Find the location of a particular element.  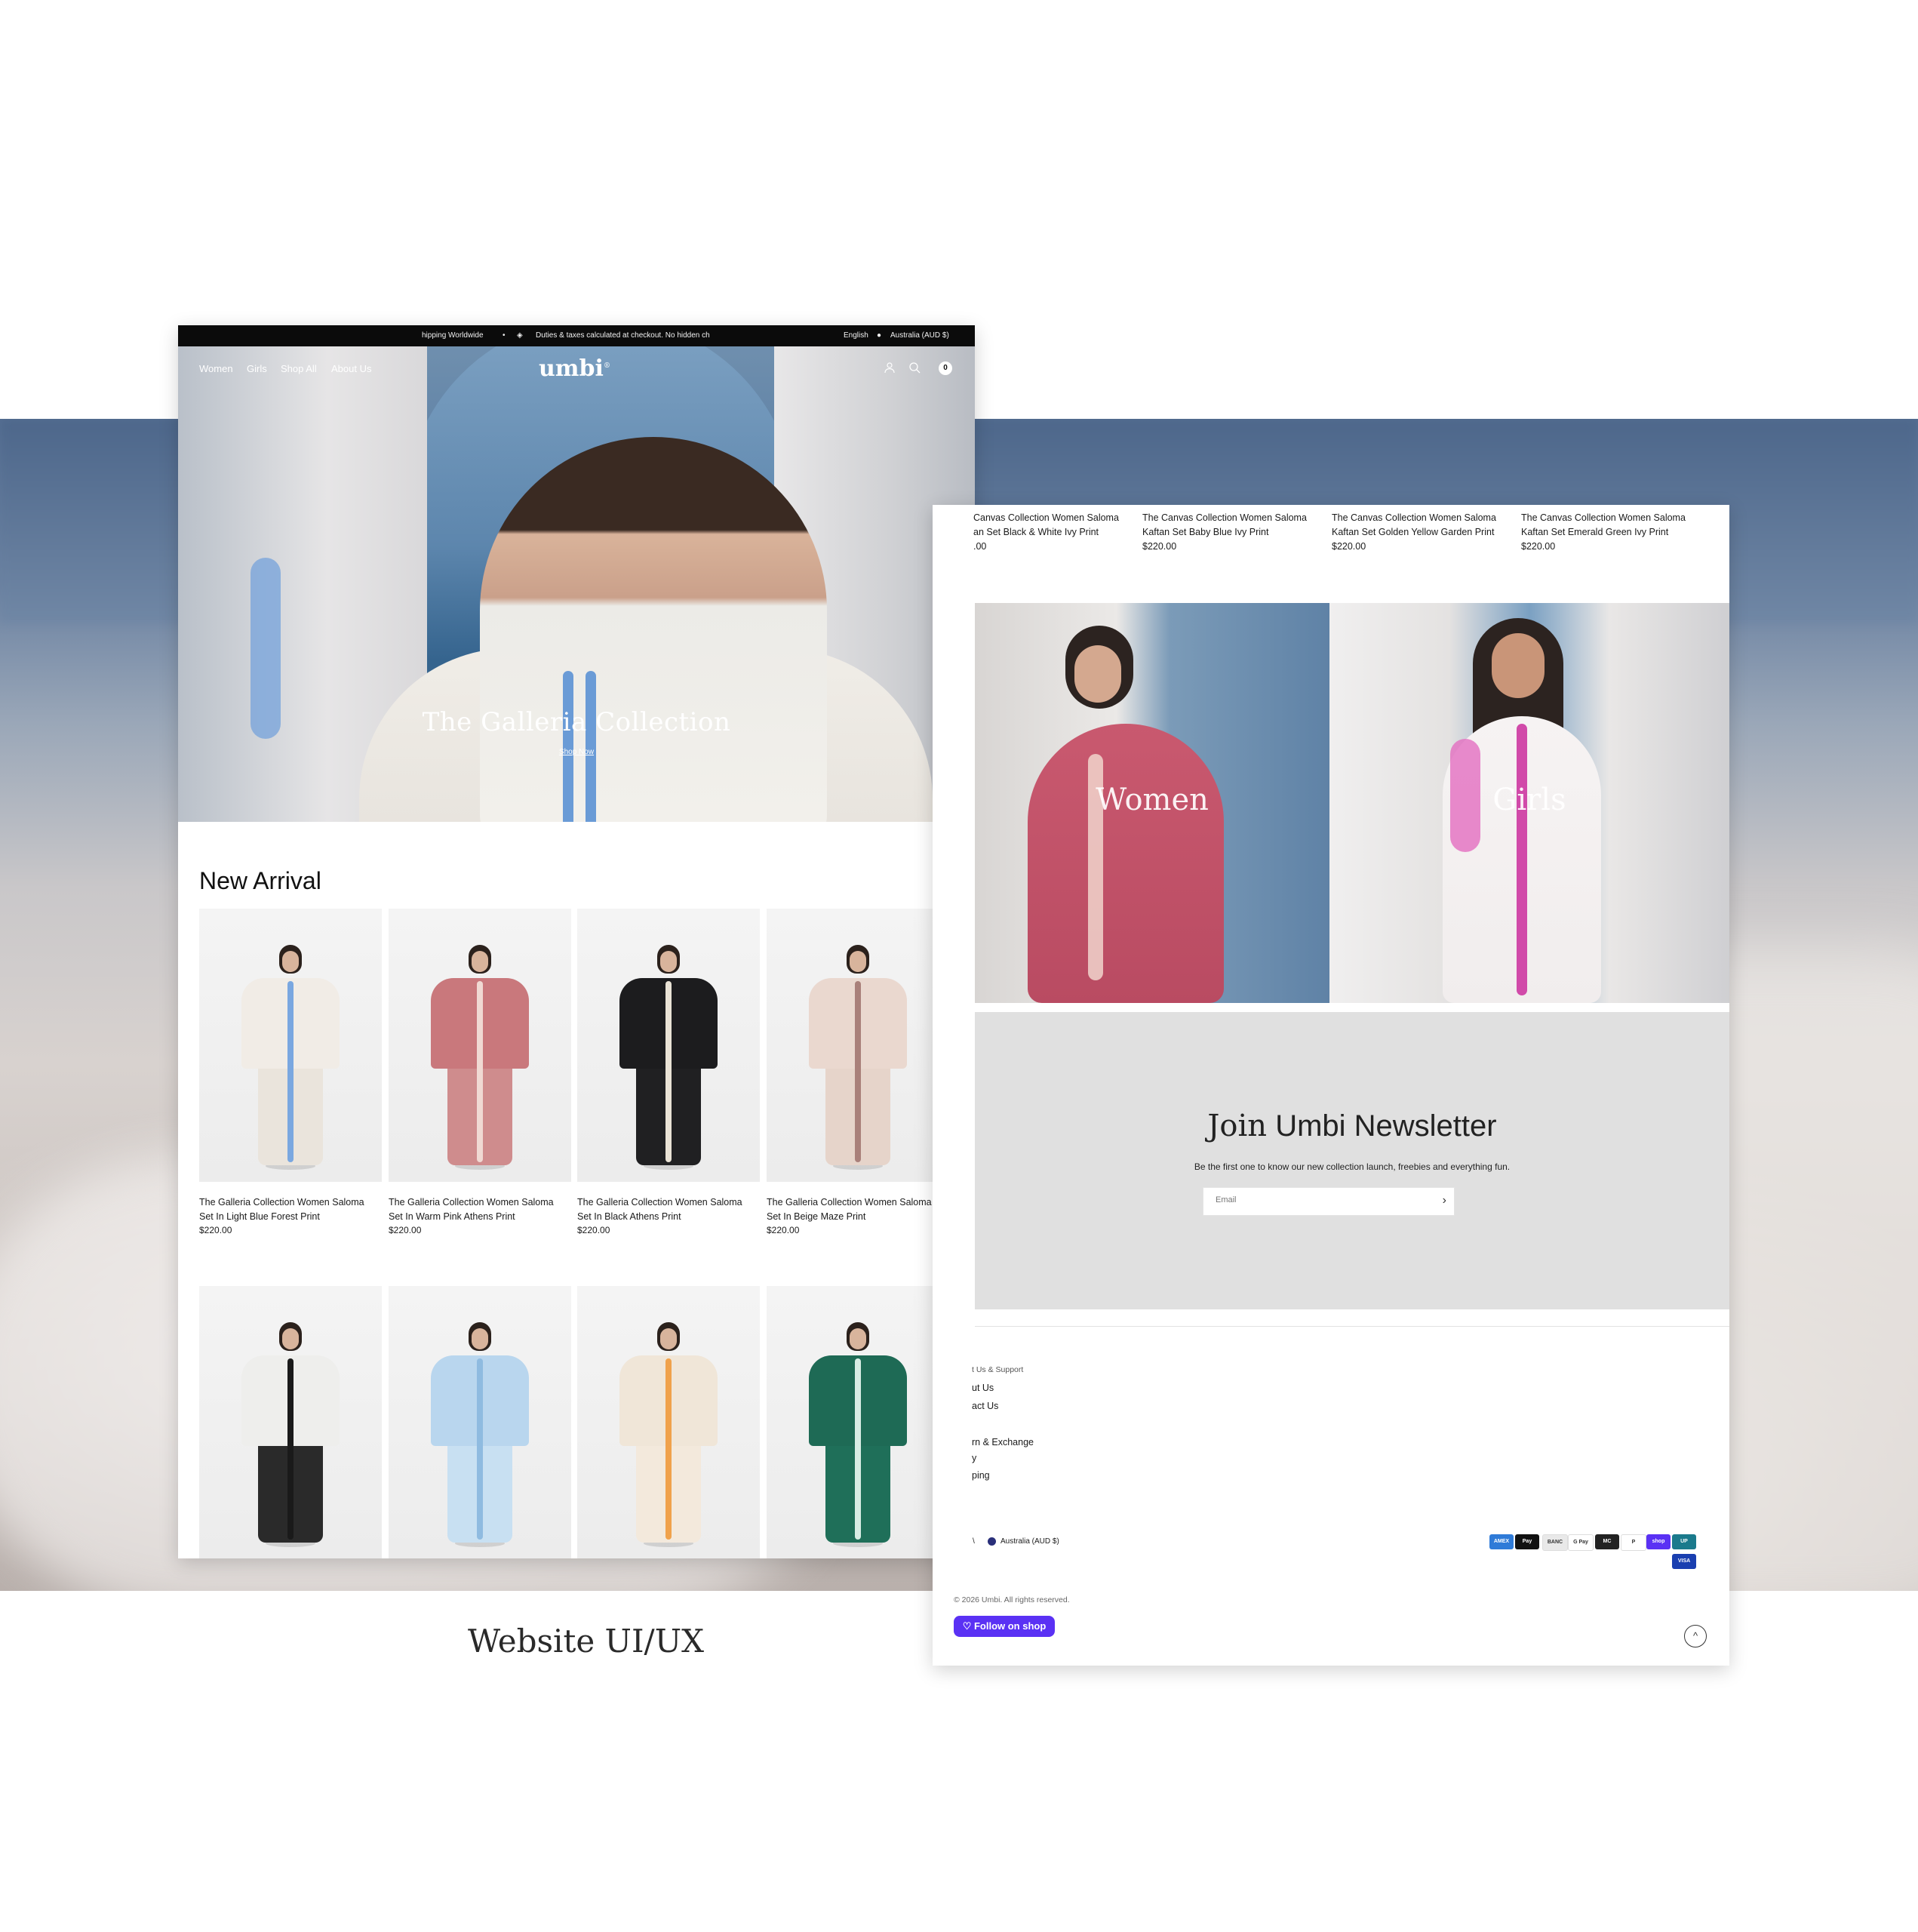

footer-link: y is located at coordinates (974, 1458).